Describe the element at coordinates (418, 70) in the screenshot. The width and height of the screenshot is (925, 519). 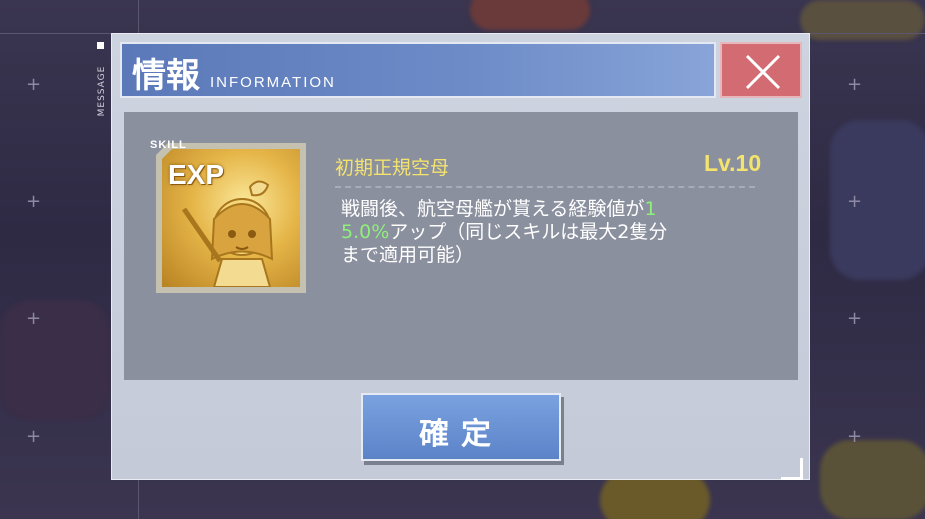
I see `dialog-header: 情報 INFORMATION` at that location.